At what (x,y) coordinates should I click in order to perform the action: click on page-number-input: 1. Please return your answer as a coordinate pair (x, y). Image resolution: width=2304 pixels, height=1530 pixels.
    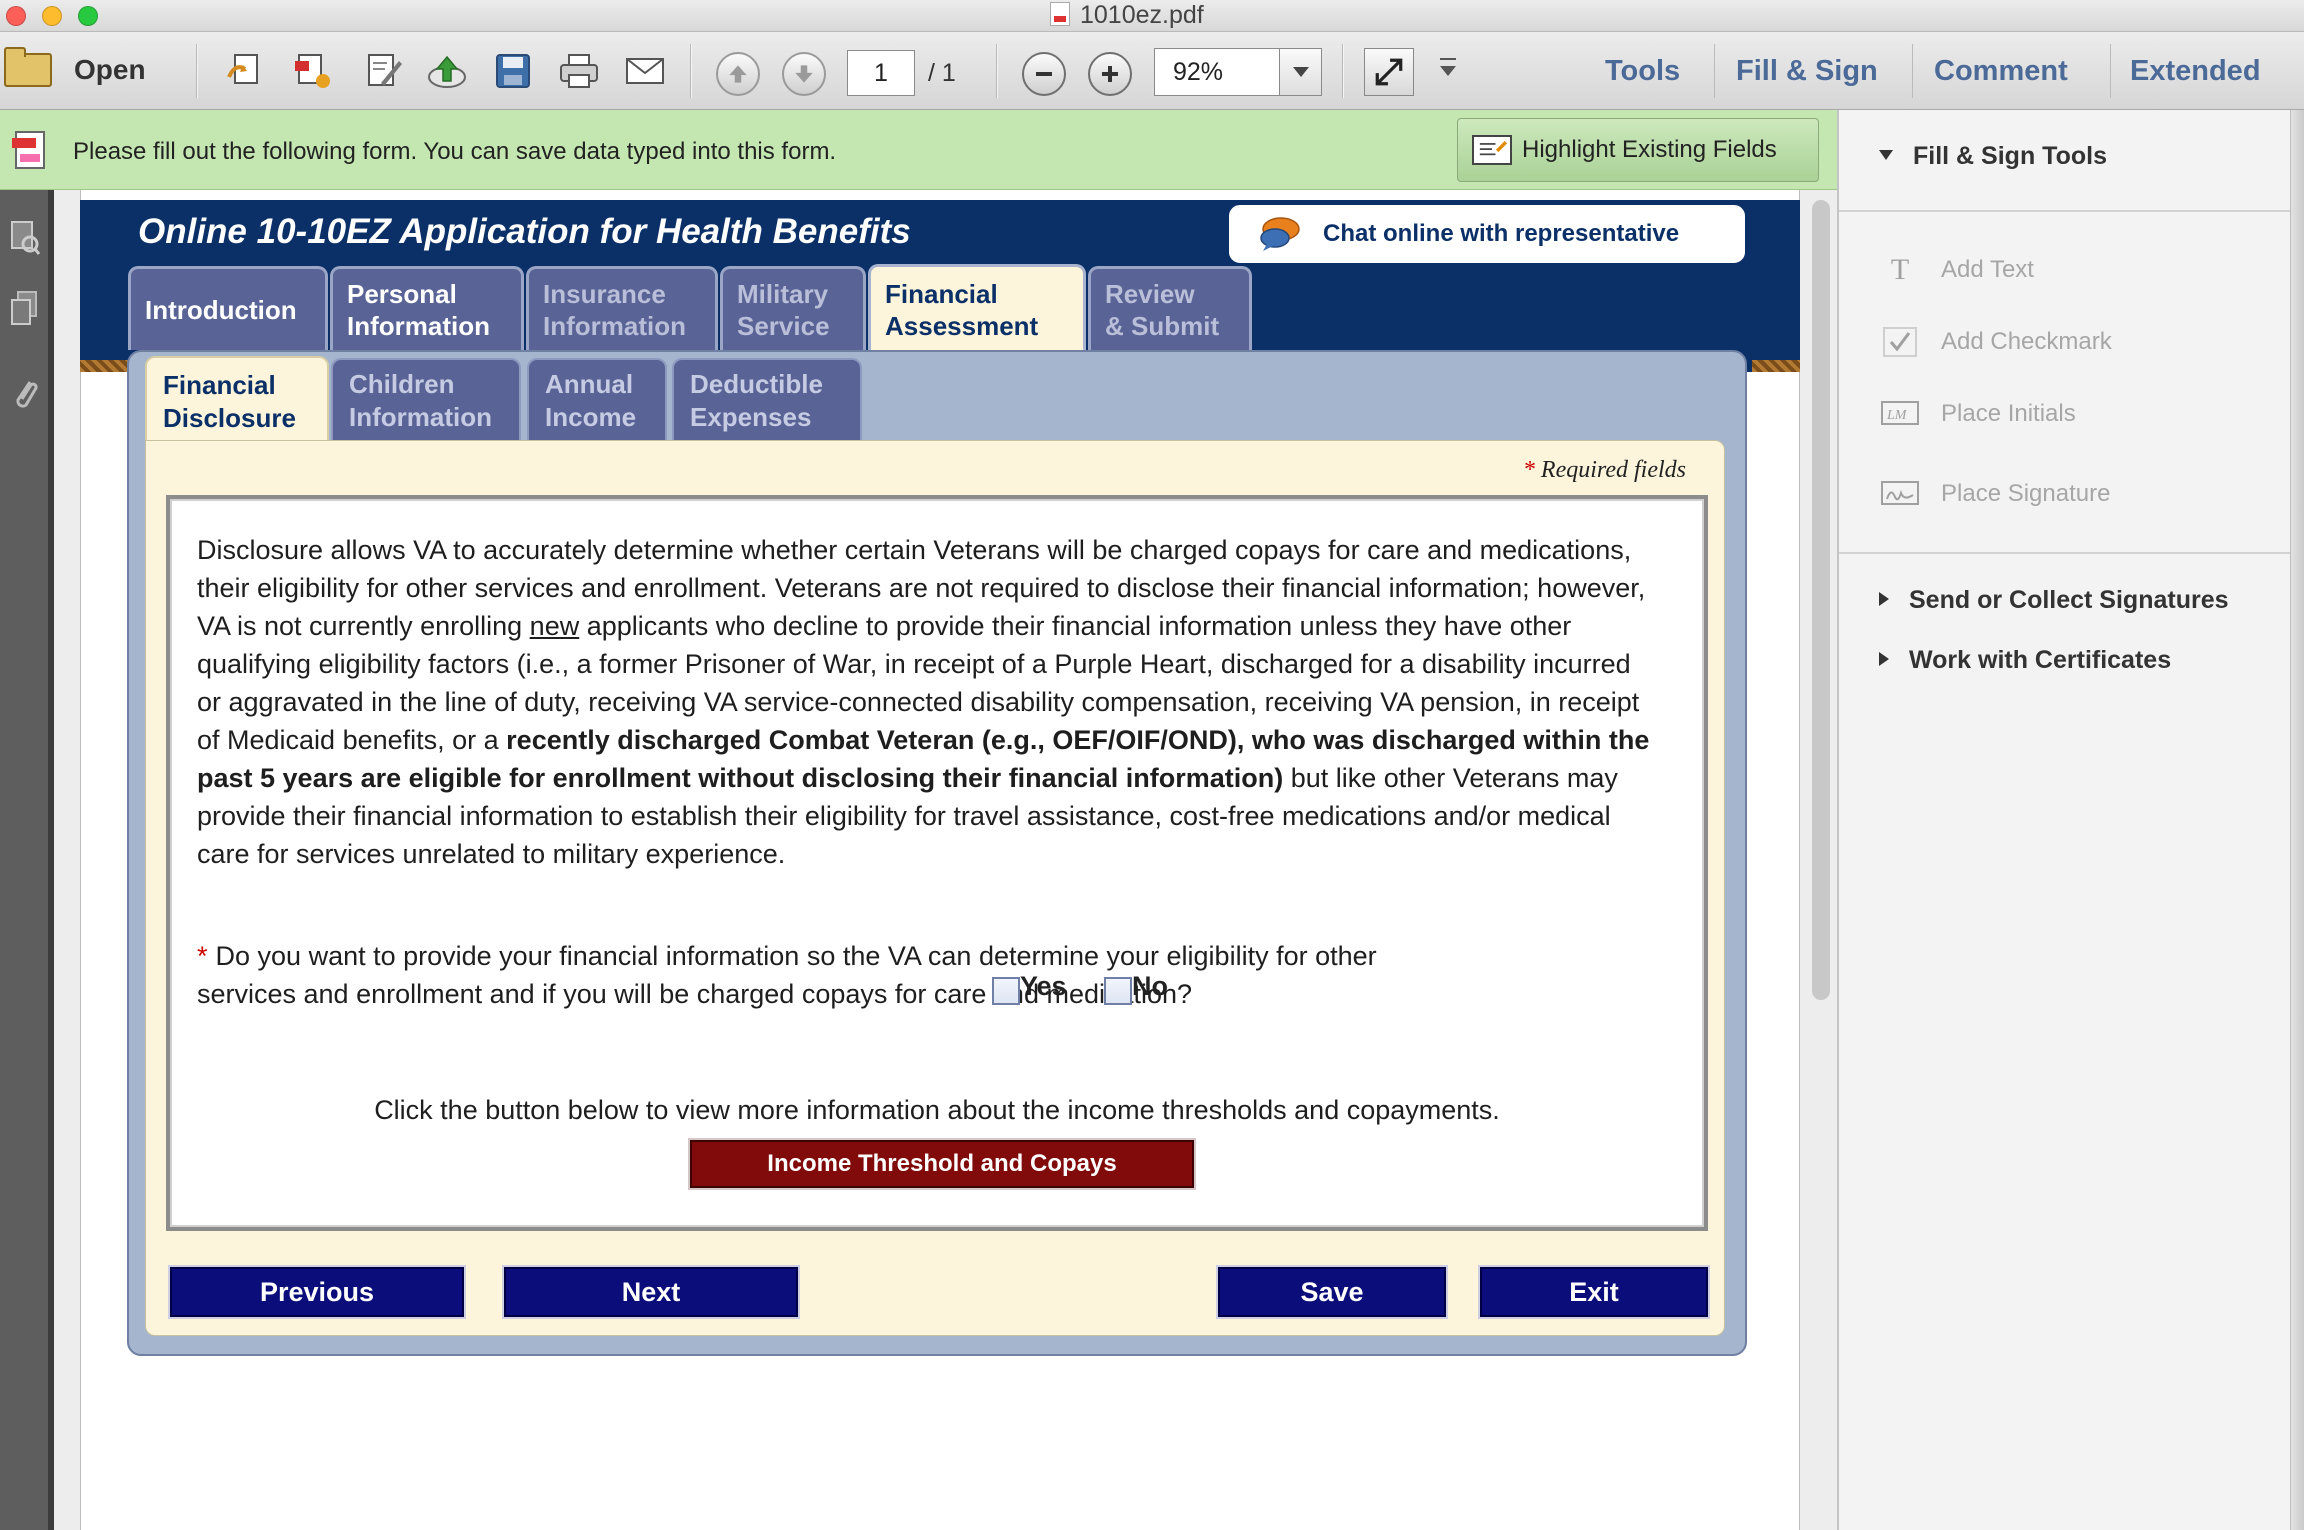
    Looking at the image, I should click on (881, 73).